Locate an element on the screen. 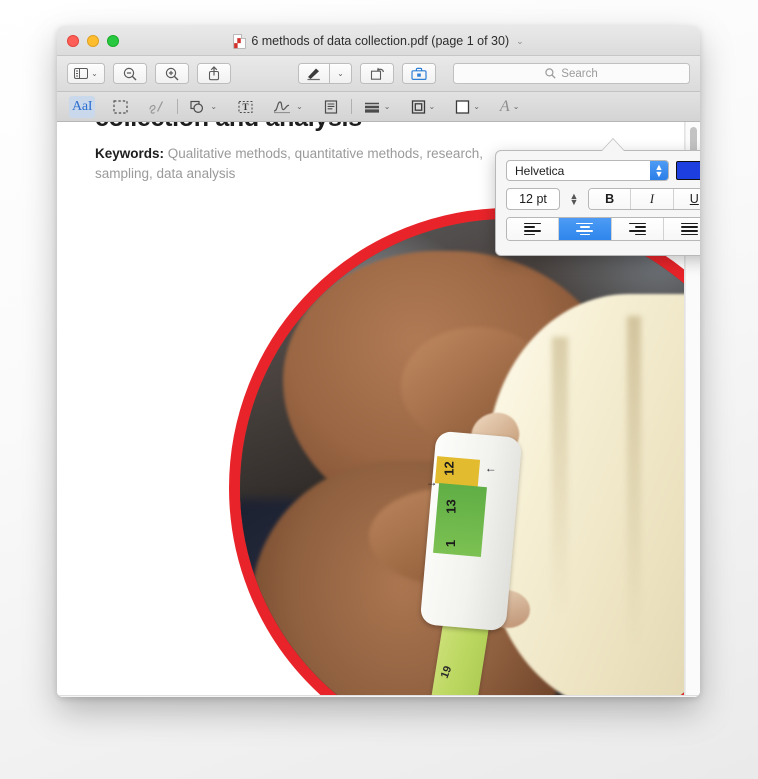 The width and height of the screenshot is (758, 779). shapes-chevron-down-icon: ⌄ is located at coordinates (213, 106).